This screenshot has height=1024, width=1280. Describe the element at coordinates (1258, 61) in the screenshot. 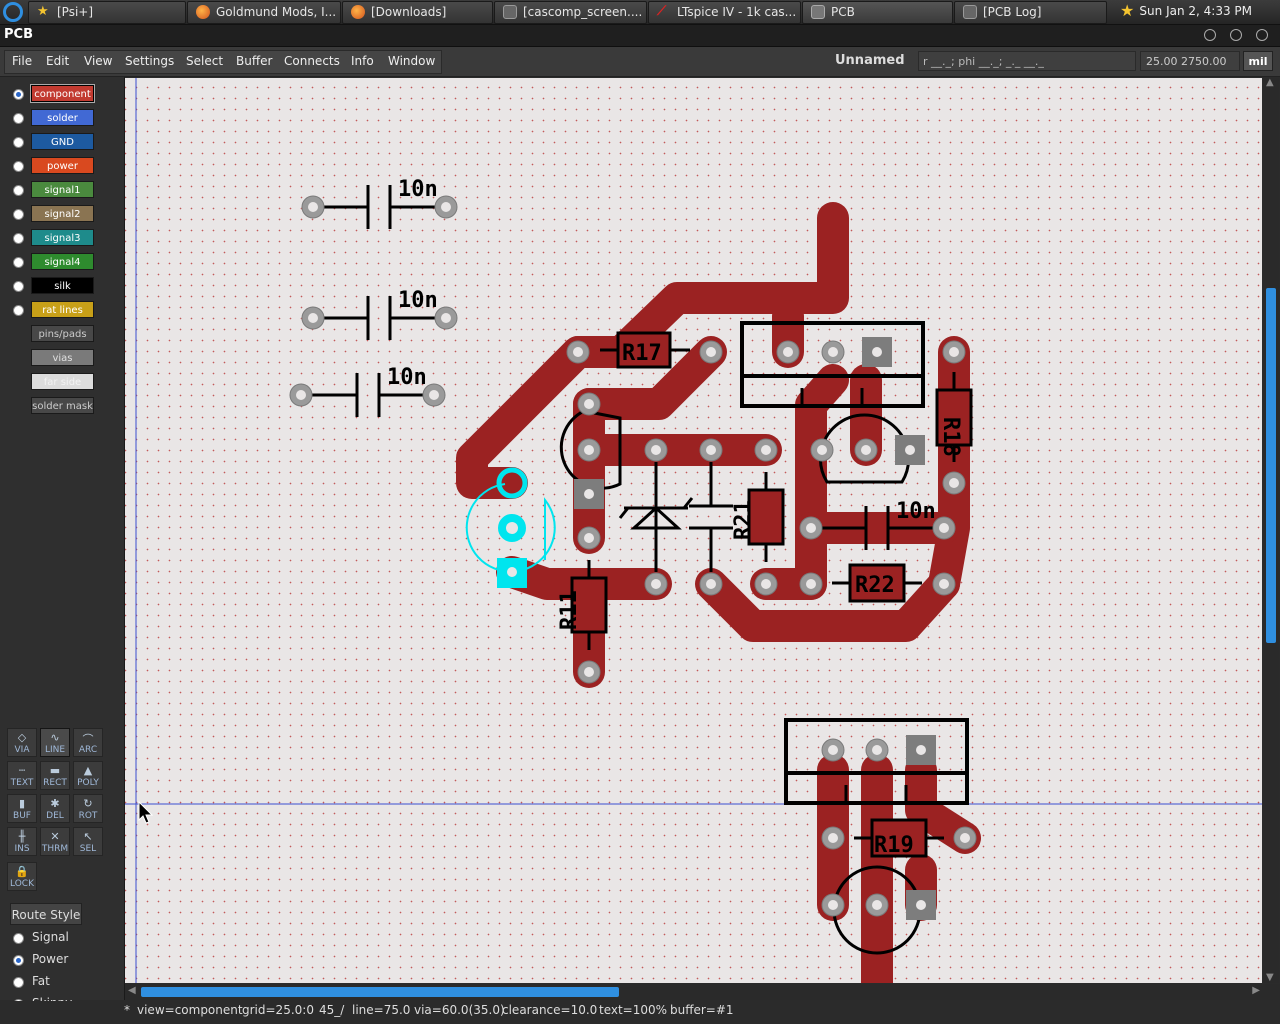

I see `units-toggle-button: mil` at that location.